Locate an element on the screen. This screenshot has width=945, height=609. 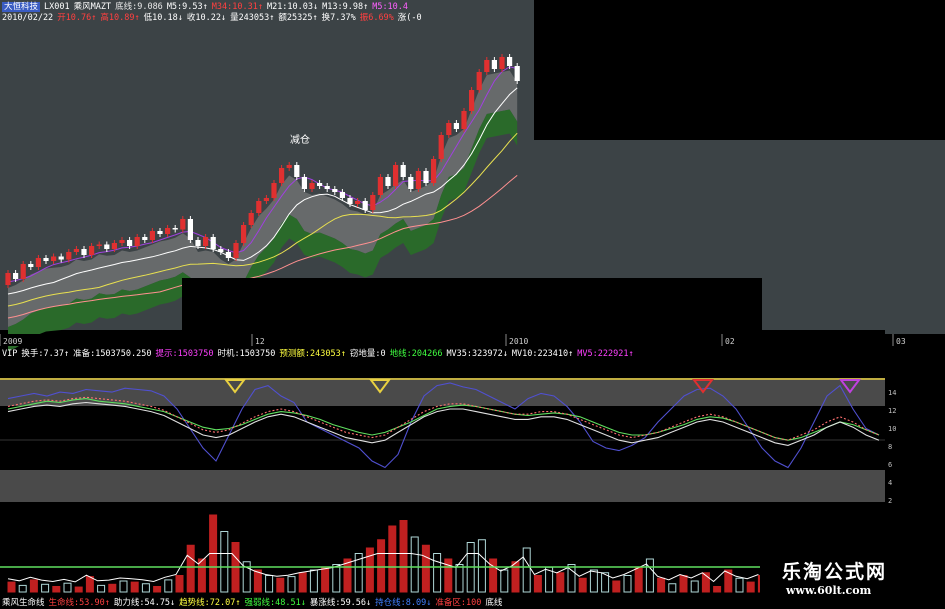
header-item-5: M34:10.31↑ is located at coordinates (237, 7).